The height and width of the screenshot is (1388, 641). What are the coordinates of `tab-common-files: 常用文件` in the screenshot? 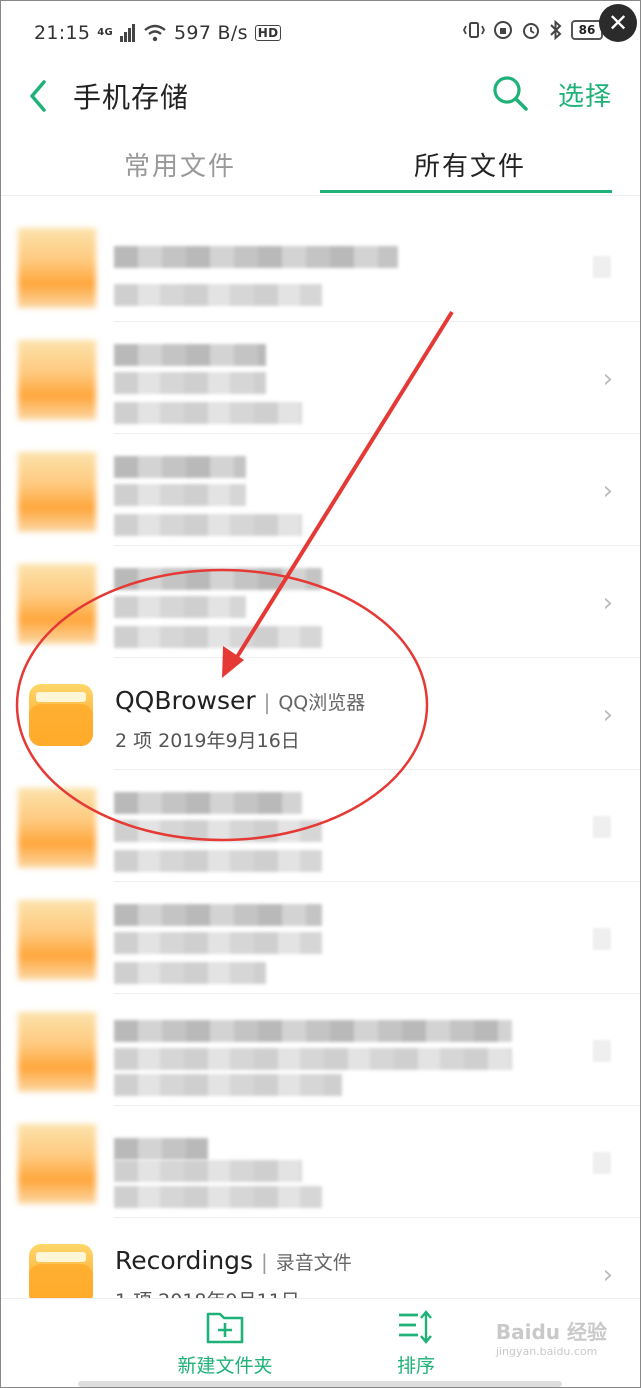 It's located at (180, 164).